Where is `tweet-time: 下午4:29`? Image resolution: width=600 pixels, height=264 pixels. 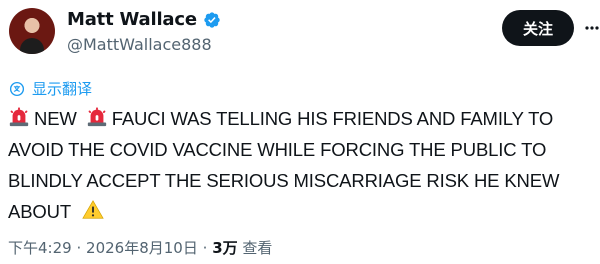
tweet-time: 下午4:29 is located at coordinates (40, 248).